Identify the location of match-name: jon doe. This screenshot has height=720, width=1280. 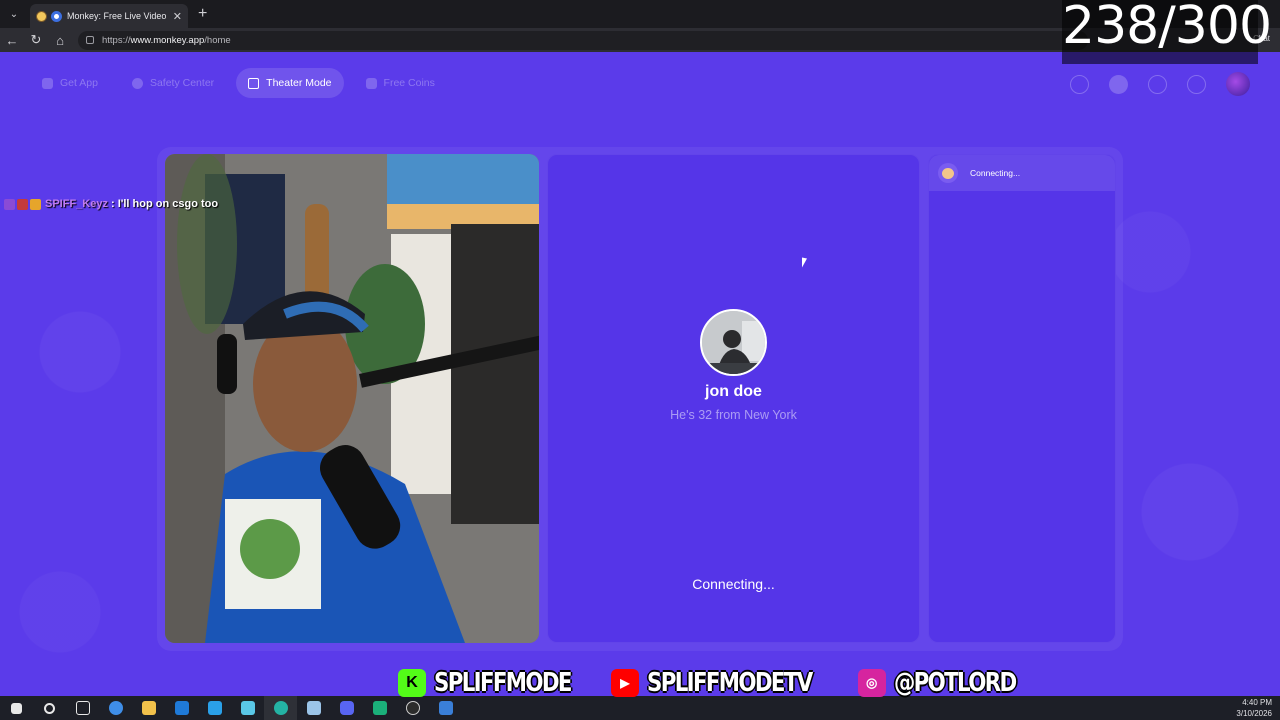
(733, 391).